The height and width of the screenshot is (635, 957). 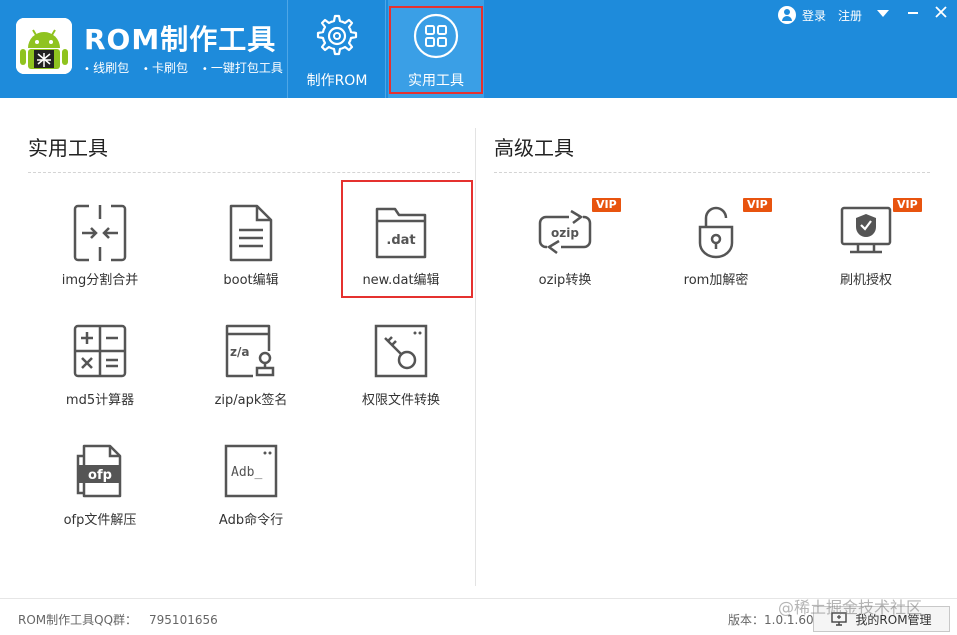 I want to click on tool-zip-apk-sign: z/a zip/apk签名, so click(x=251, y=378).